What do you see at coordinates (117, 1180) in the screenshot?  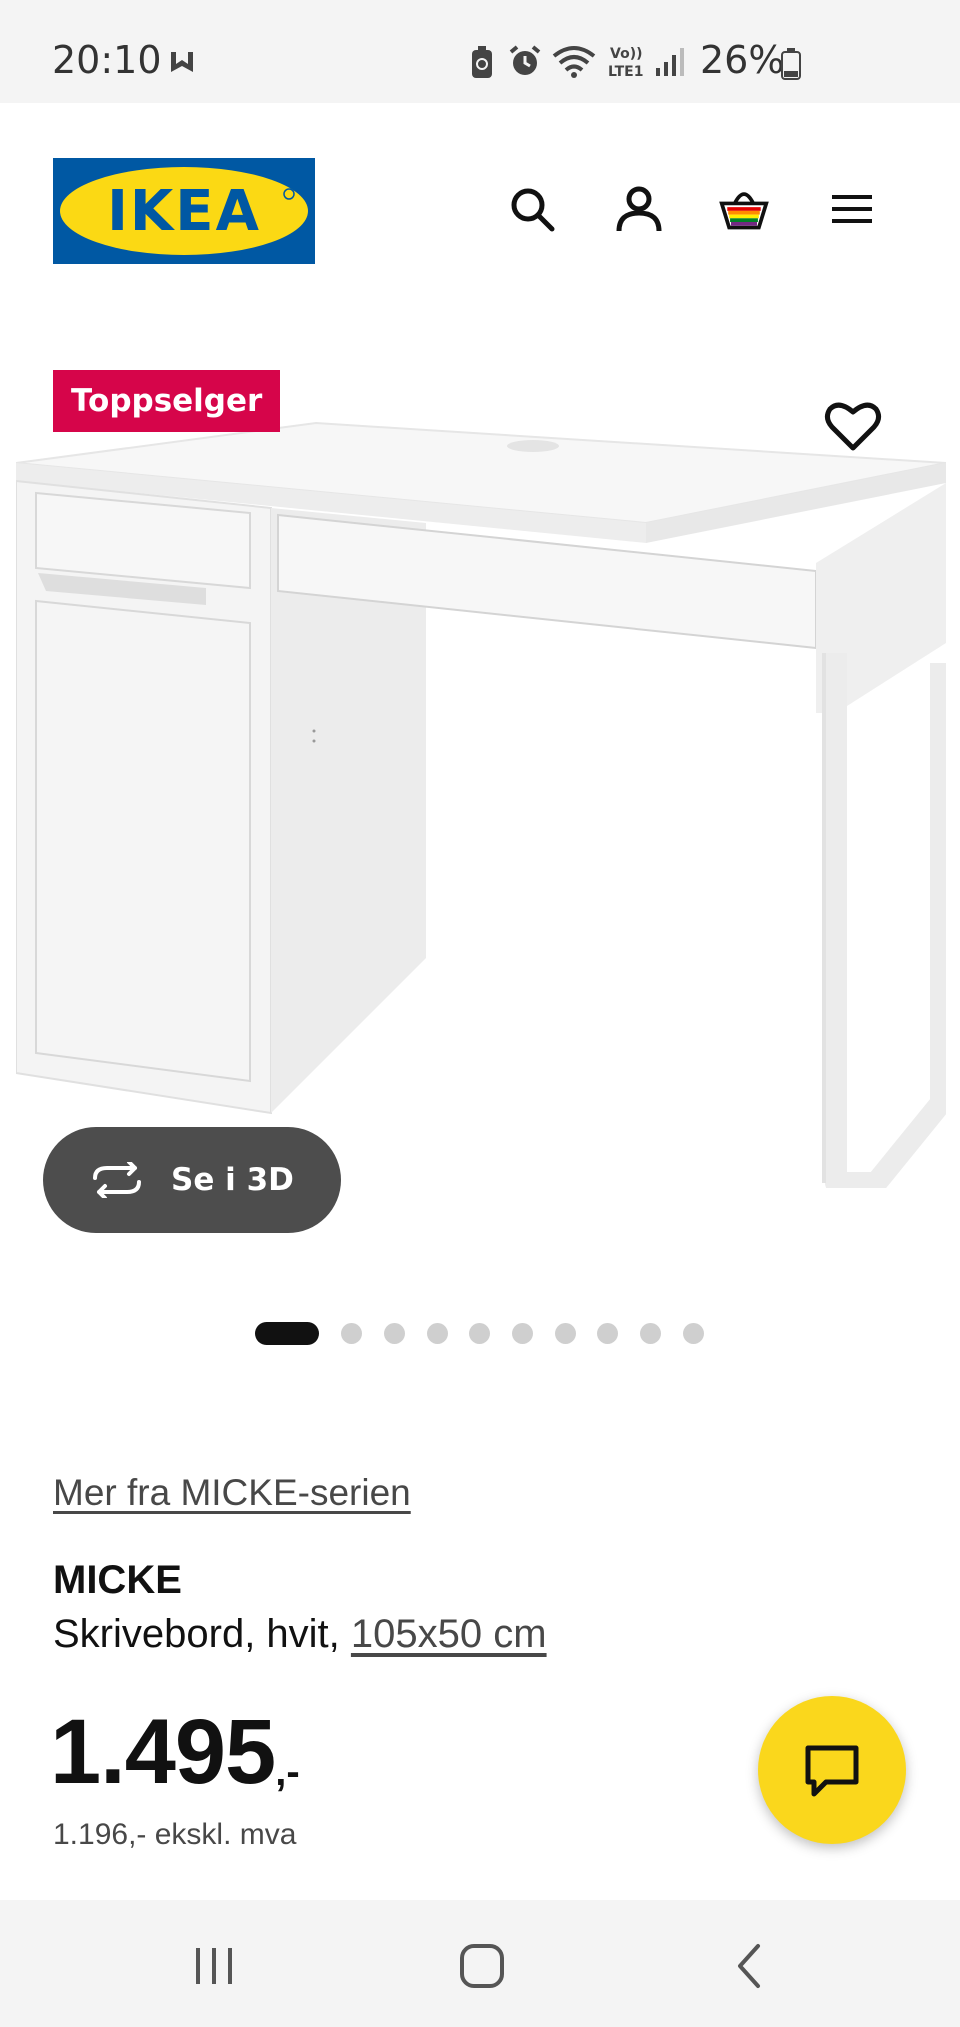 I see `rotate-3d-icon` at bounding box center [117, 1180].